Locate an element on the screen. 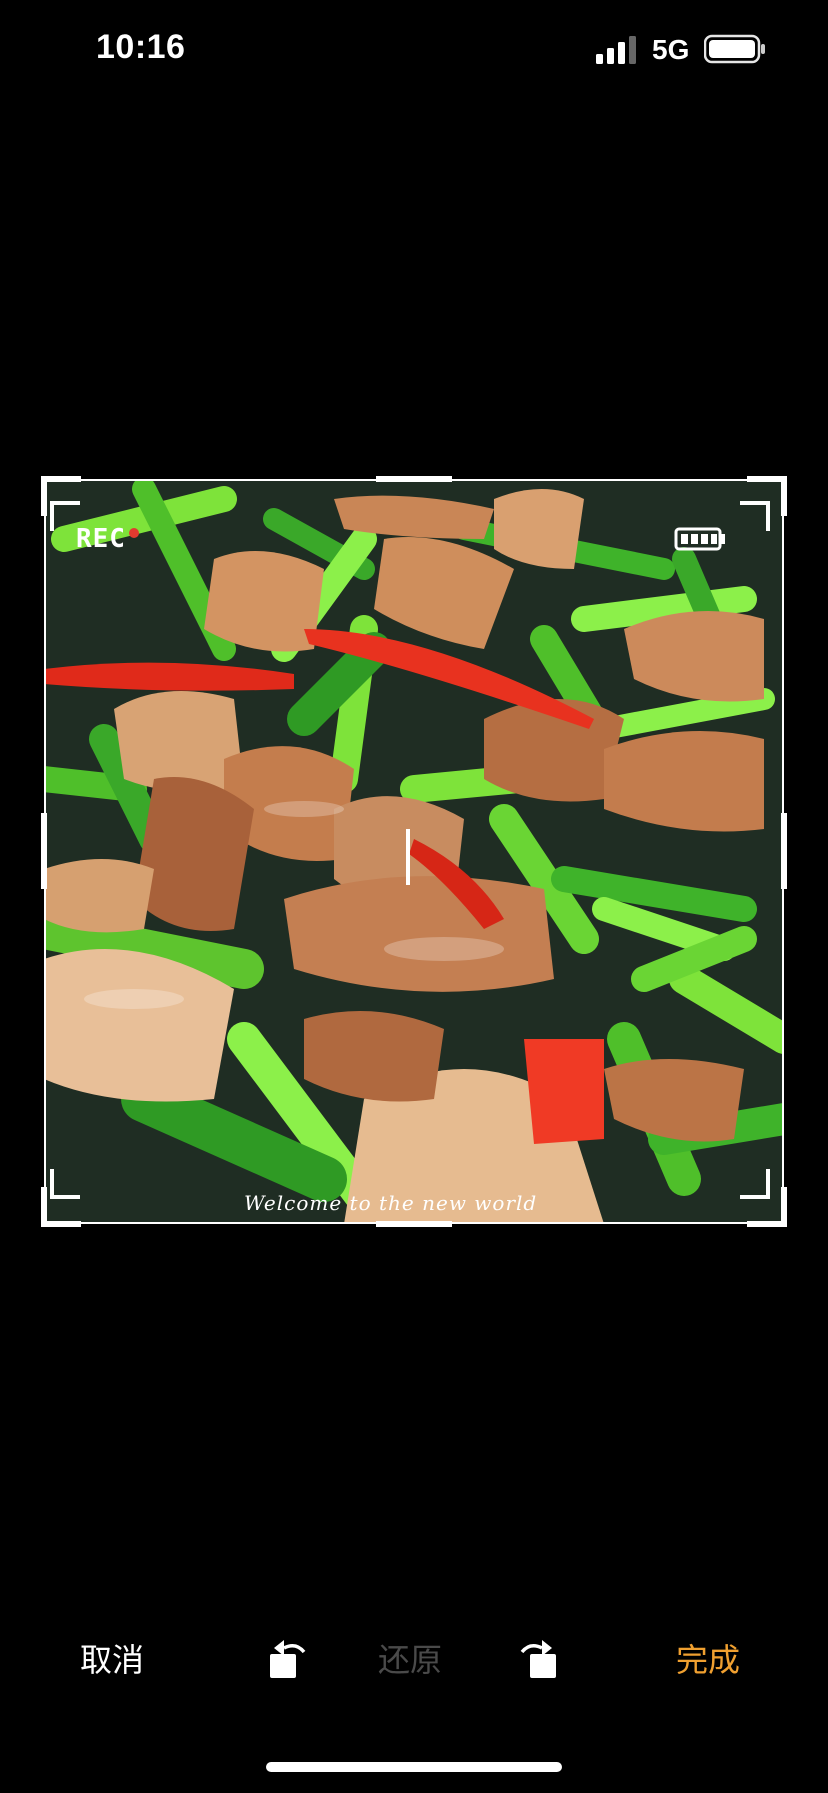 The height and width of the screenshot is (1793, 828). rec-overlay: REC is located at coordinates (107, 539).